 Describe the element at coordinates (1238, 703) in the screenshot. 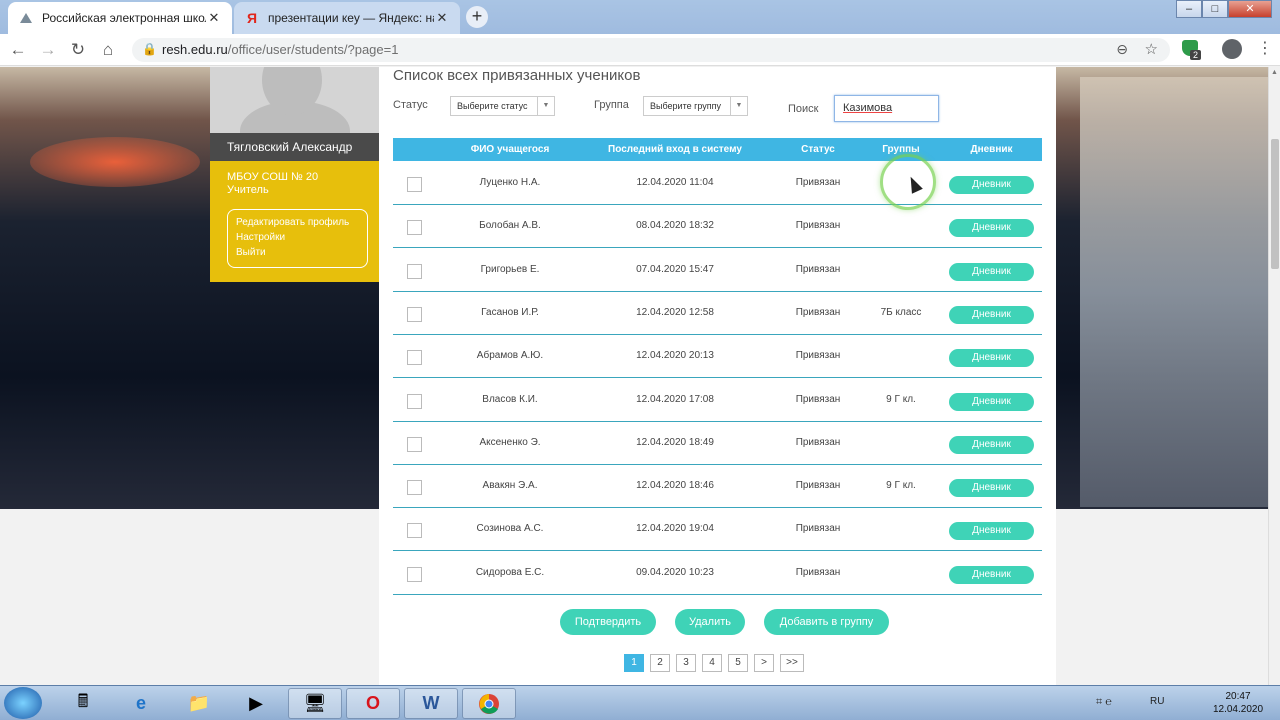

I see `clock: 20:47 12.04.2020` at that location.